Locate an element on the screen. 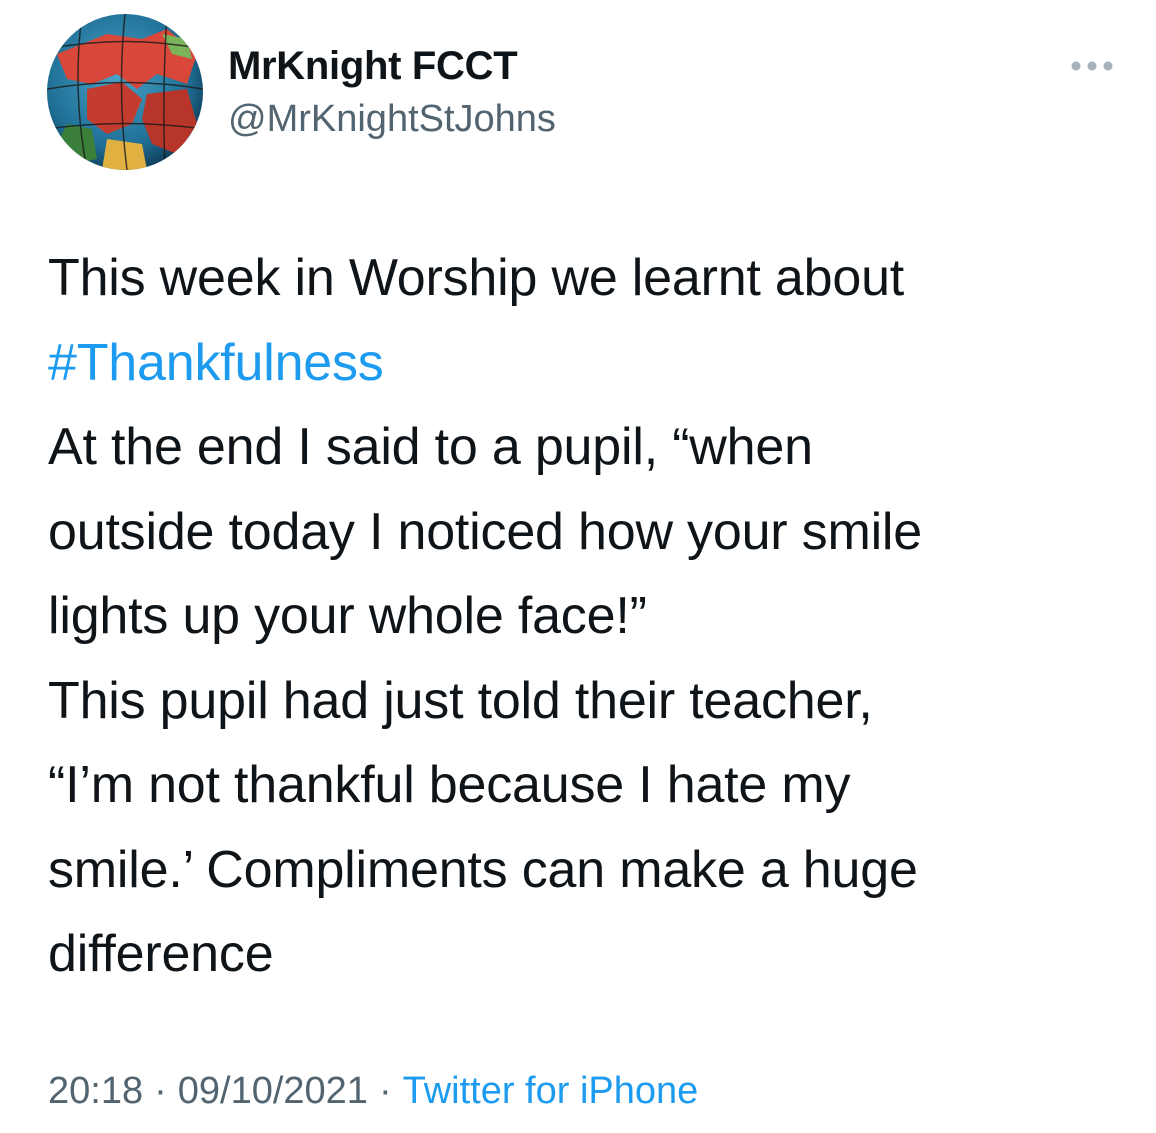 This screenshot has height=1133, width=1156. tweet-text-line: This week in Worship we learnt about is located at coordinates (476, 278).